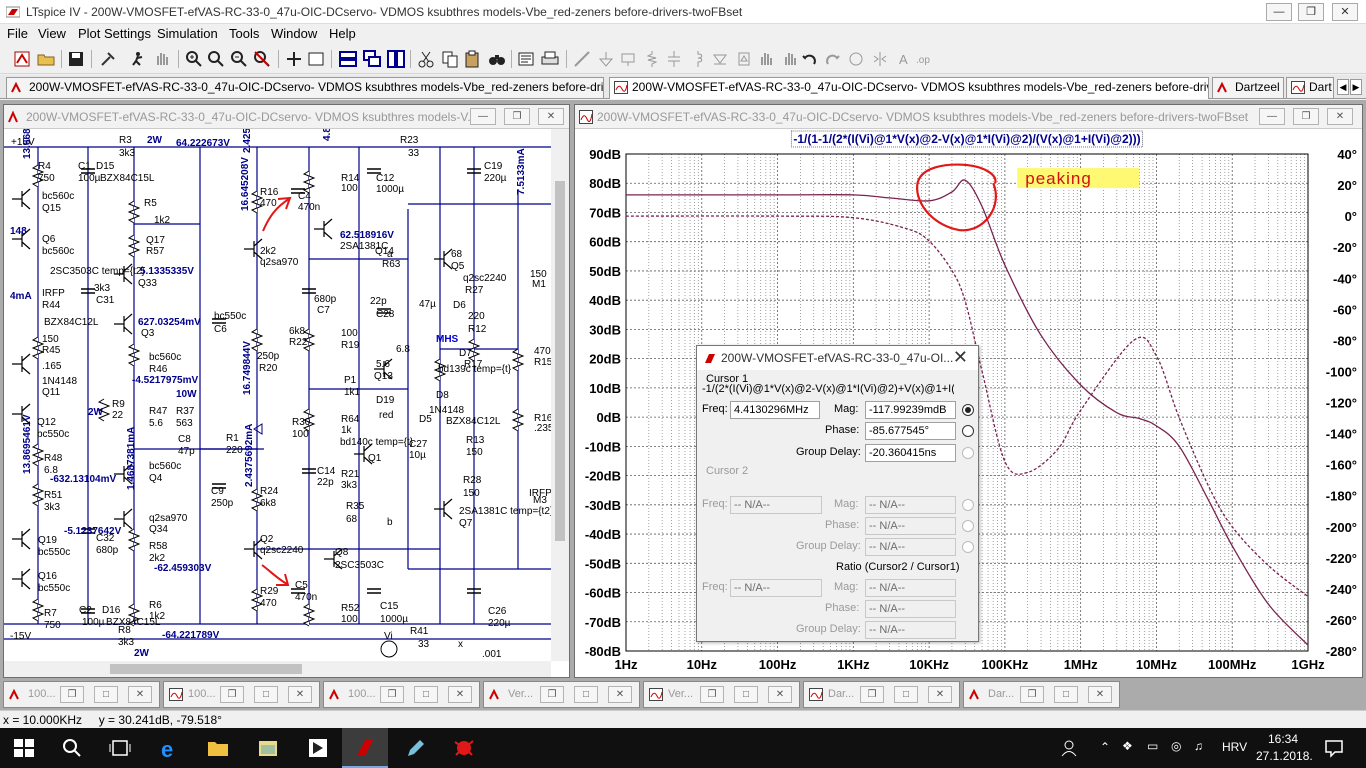 The height and width of the screenshot is (768, 1366). What do you see at coordinates (720, 59) in the screenshot?
I see `diode-icon` at bounding box center [720, 59].